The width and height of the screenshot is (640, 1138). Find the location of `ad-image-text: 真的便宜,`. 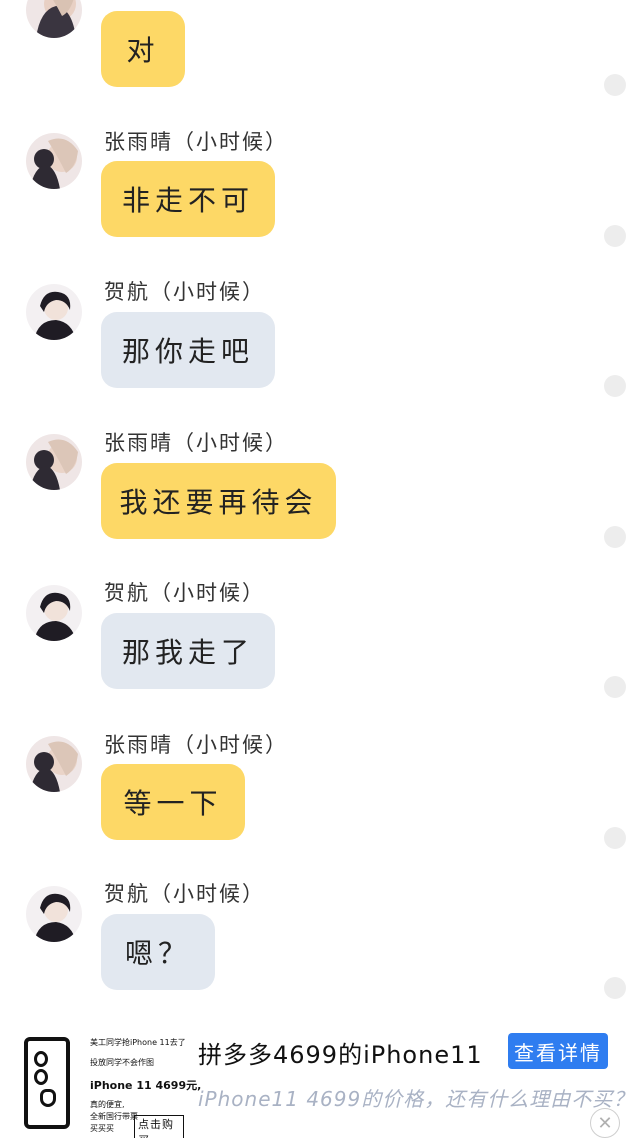

ad-image-text: 真的便宜, is located at coordinates (107, 1104).